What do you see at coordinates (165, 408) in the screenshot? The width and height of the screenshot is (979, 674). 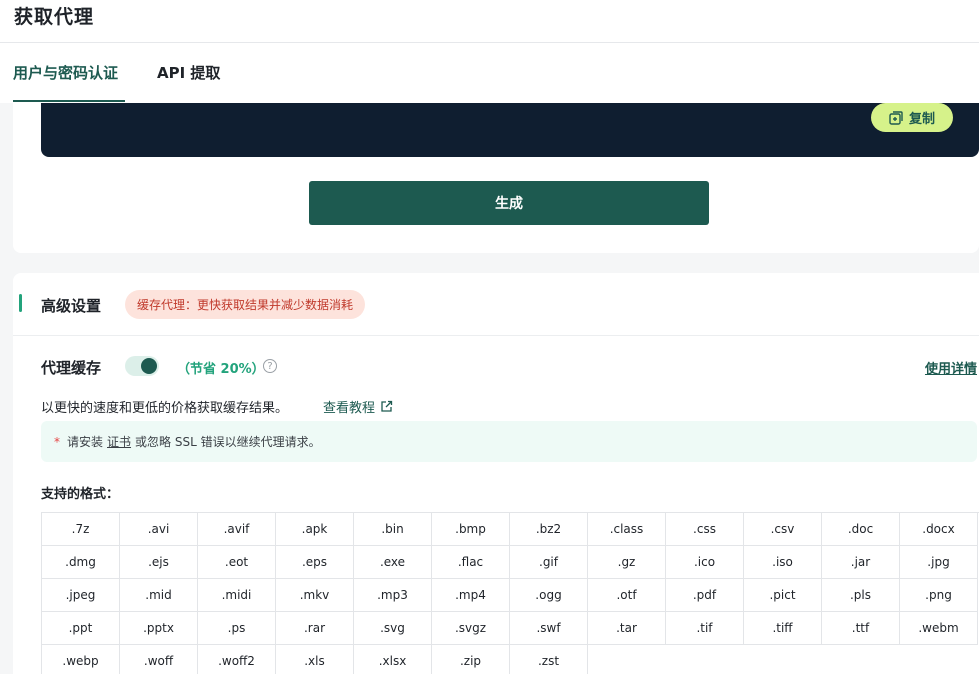 I see `cache-description: 以更快的速度和更低的价格获取缓存结果。` at bounding box center [165, 408].